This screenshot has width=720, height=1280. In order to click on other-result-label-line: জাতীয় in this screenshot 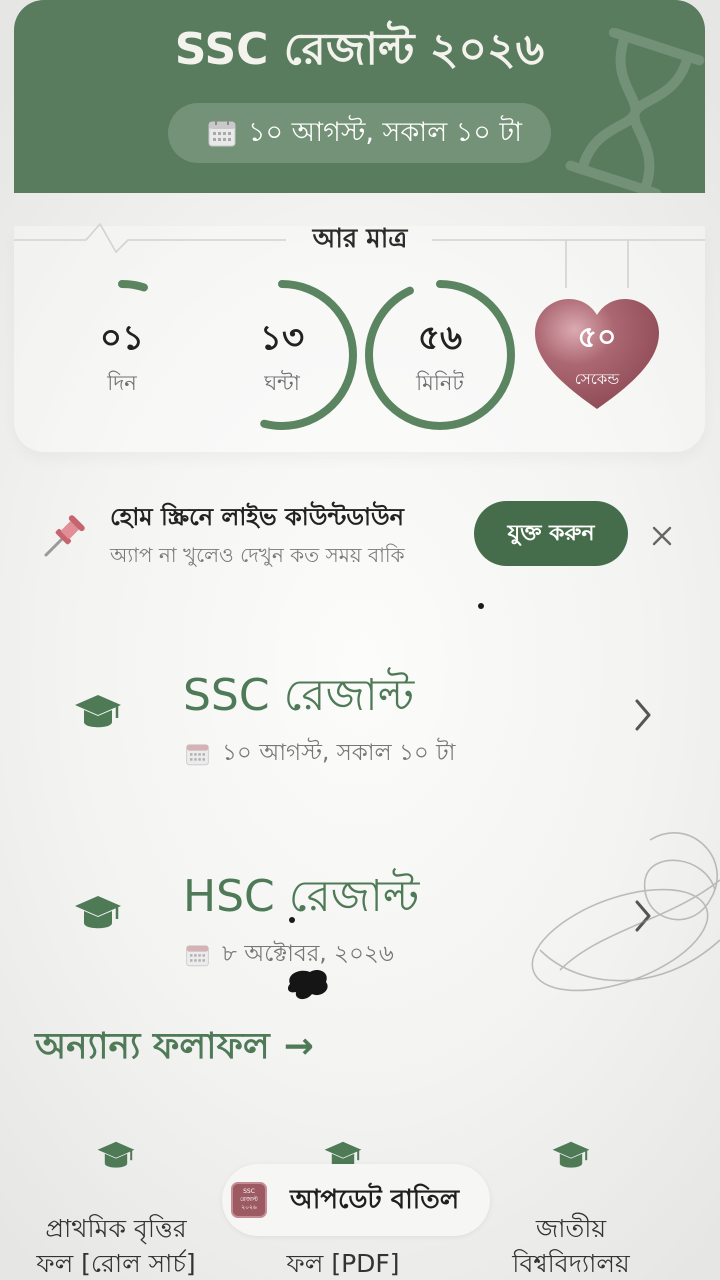, I will do `click(571, 1228)`.